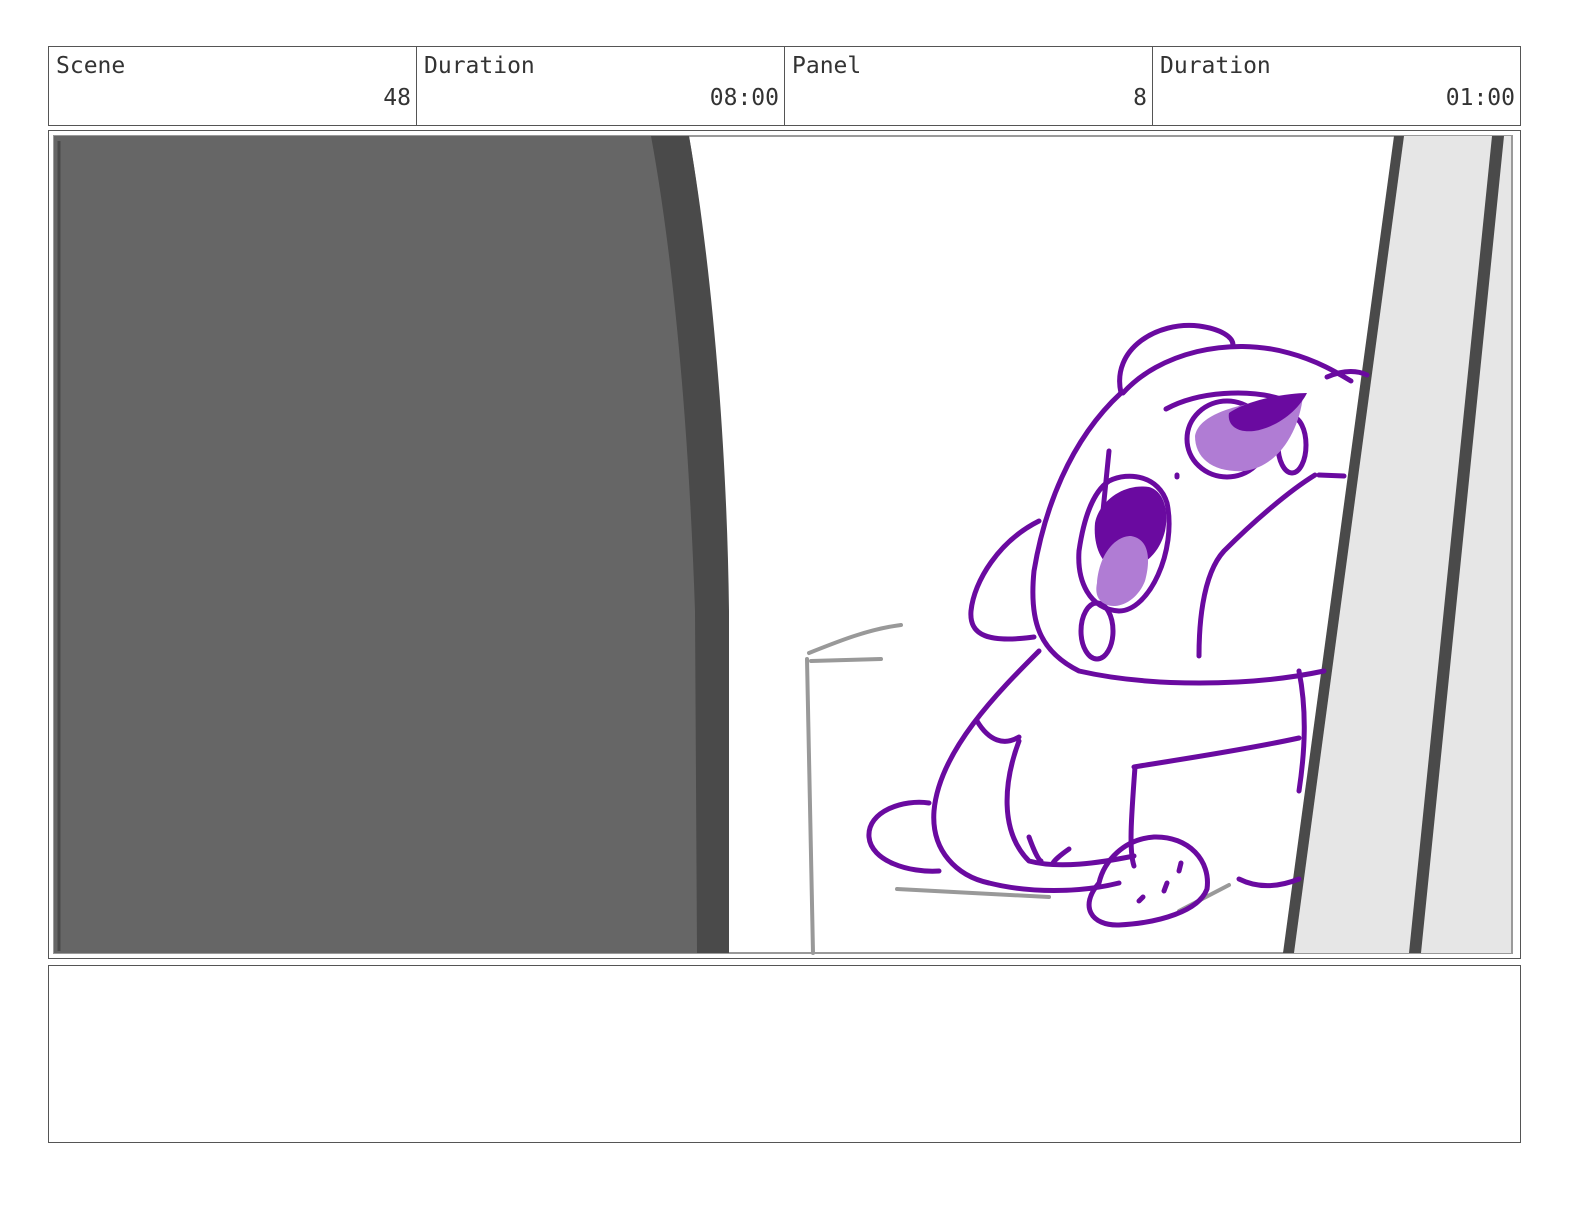 Image resolution: width=1584 pixels, height=1224 pixels. What do you see at coordinates (479, 66) in the screenshot?
I see `scene-duration-label: Duration` at bounding box center [479, 66].